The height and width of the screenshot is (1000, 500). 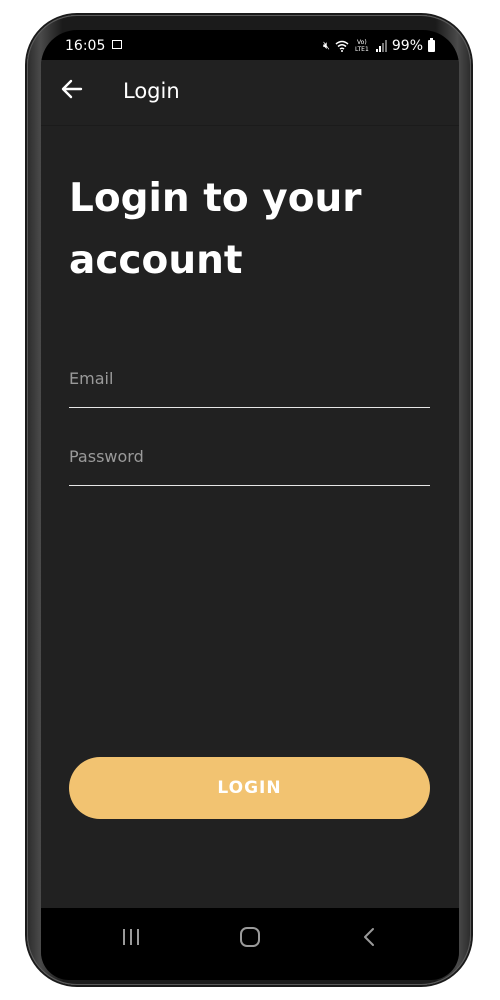 What do you see at coordinates (250, 937) in the screenshot?
I see `home-icon` at bounding box center [250, 937].